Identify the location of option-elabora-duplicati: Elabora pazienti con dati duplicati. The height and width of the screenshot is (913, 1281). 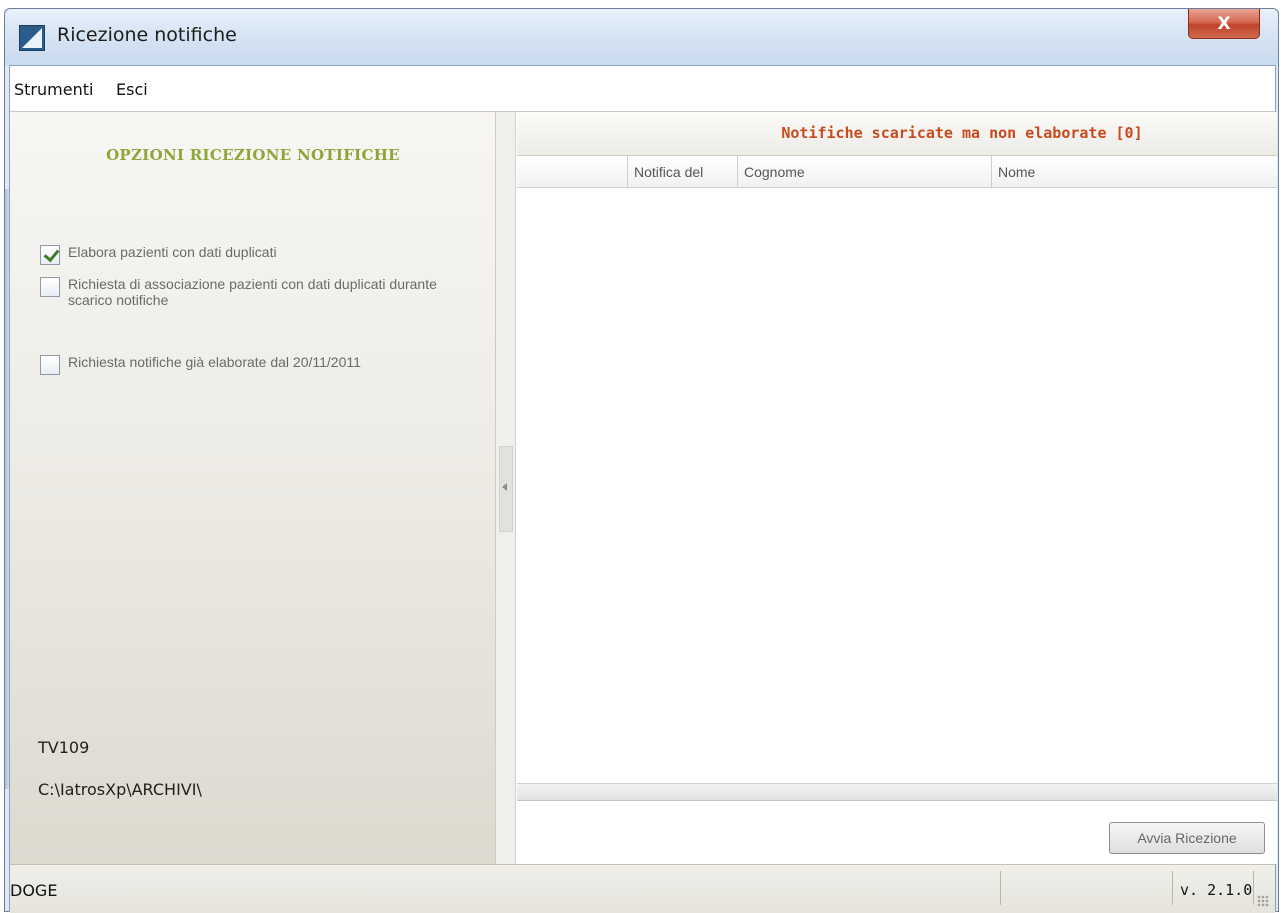
(249, 254).